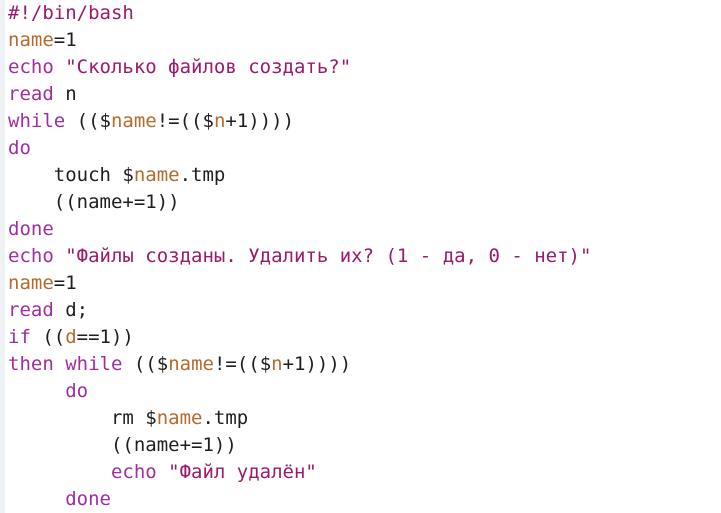  I want to click on code-line: while (($name!=(($n+1)))), so click(299, 121).